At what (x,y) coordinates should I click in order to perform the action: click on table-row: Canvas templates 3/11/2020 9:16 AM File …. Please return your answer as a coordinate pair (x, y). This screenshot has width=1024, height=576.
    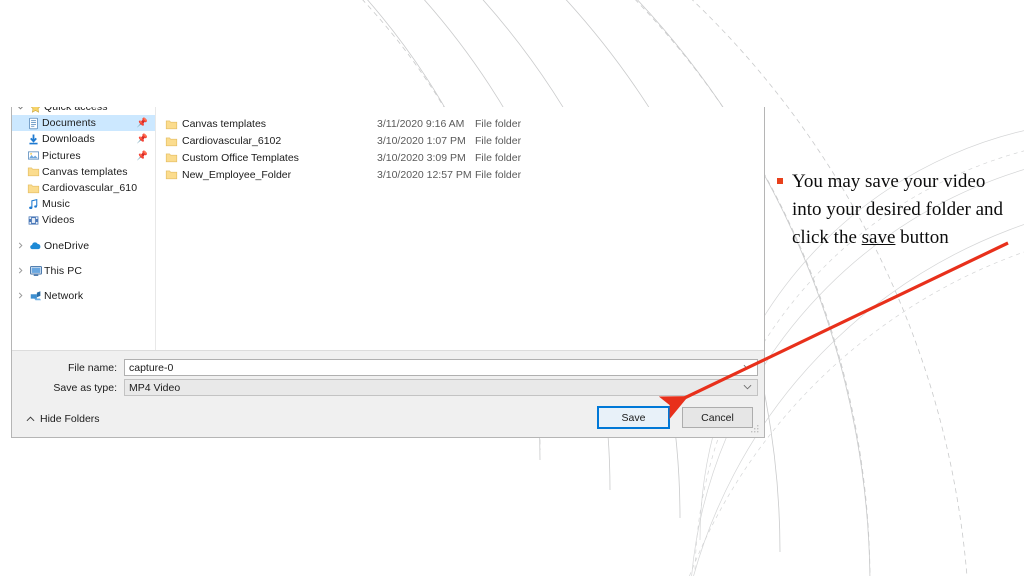
    Looking at the image, I should click on (460, 124).